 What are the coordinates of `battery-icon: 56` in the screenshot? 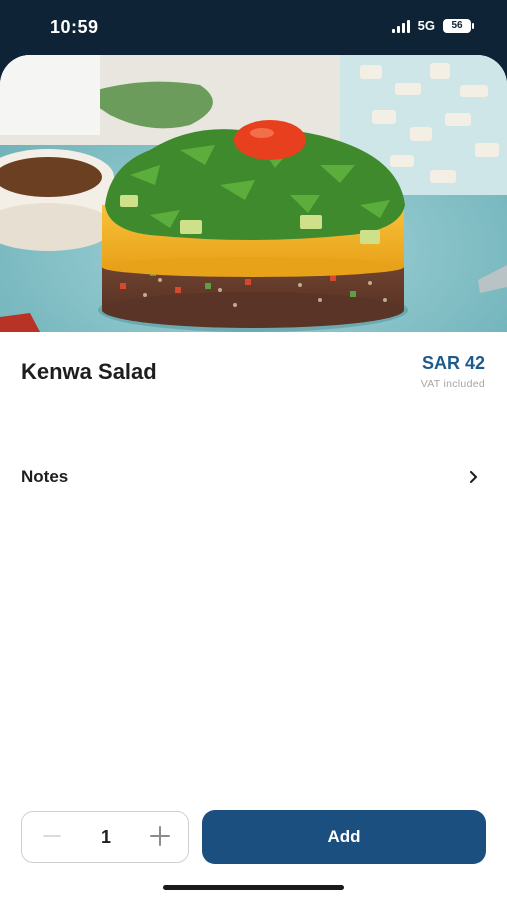 It's located at (458, 25).